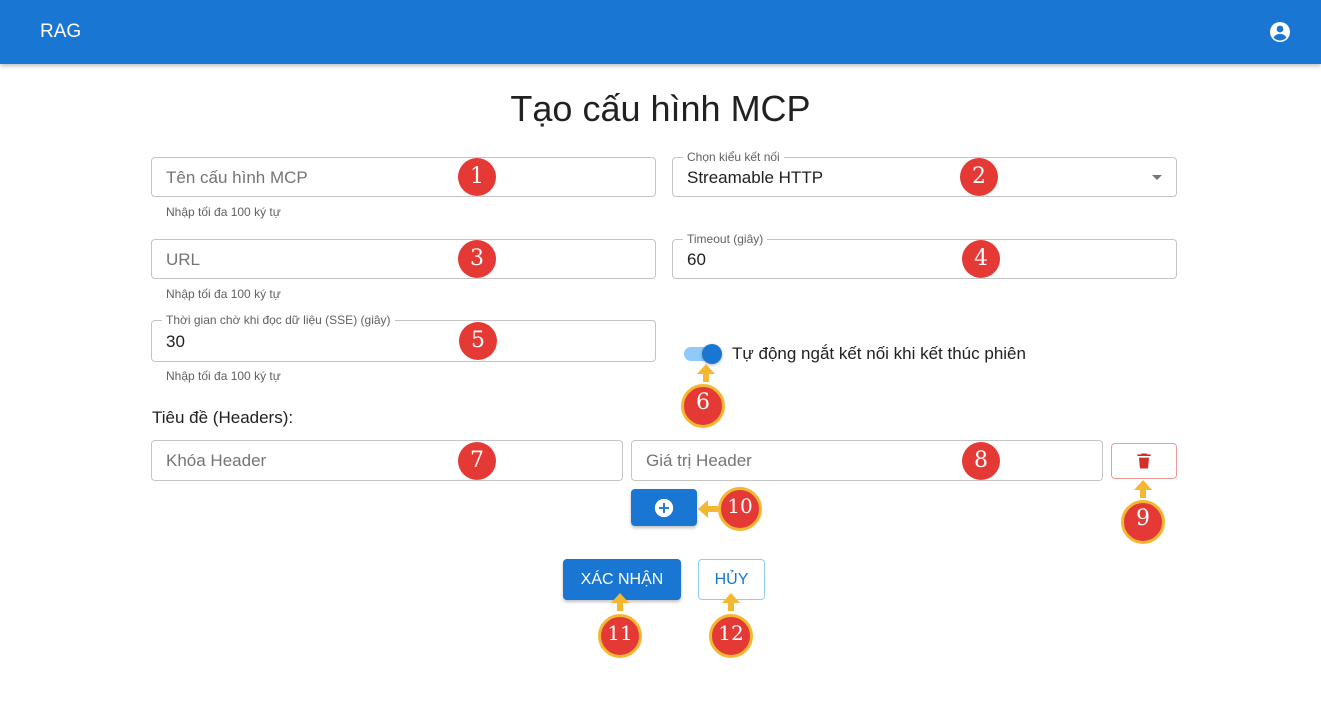  I want to click on sse-read-timeout-helper: Nhập tối đa 100 ký tự, so click(223, 376).